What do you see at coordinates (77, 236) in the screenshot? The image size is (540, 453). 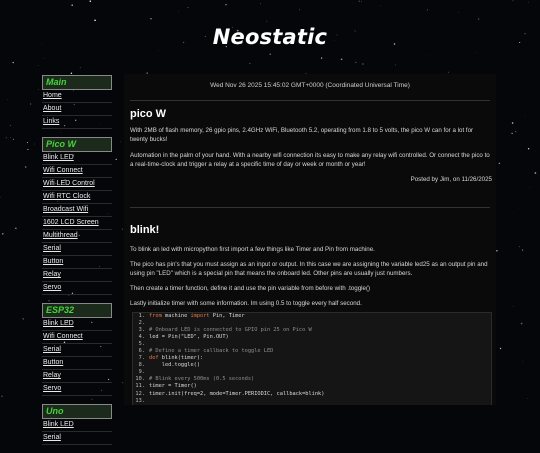 I see `nav-link: Multithread` at bounding box center [77, 236].